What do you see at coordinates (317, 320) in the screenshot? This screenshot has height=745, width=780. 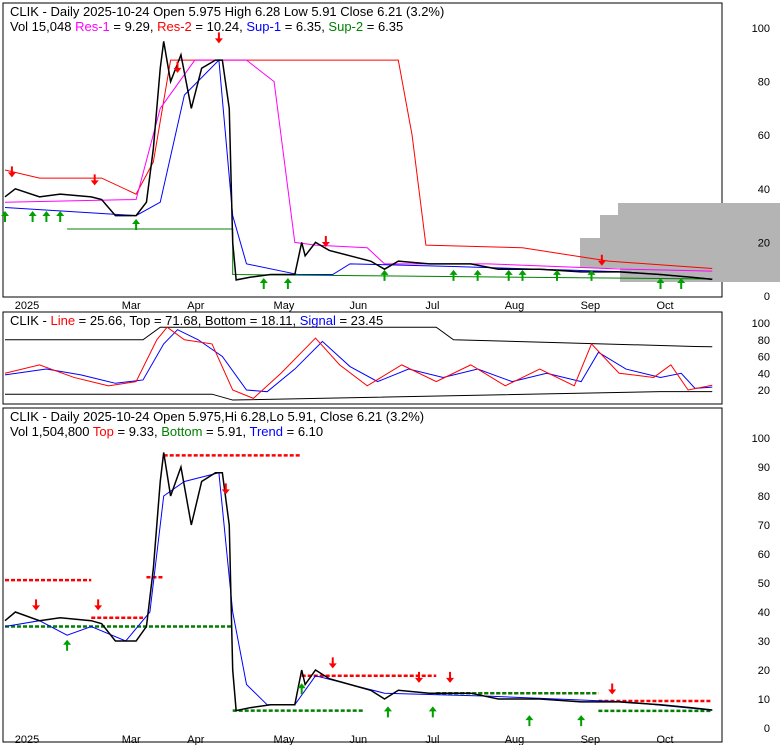 I see `osc-signal-label: Signal` at bounding box center [317, 320].